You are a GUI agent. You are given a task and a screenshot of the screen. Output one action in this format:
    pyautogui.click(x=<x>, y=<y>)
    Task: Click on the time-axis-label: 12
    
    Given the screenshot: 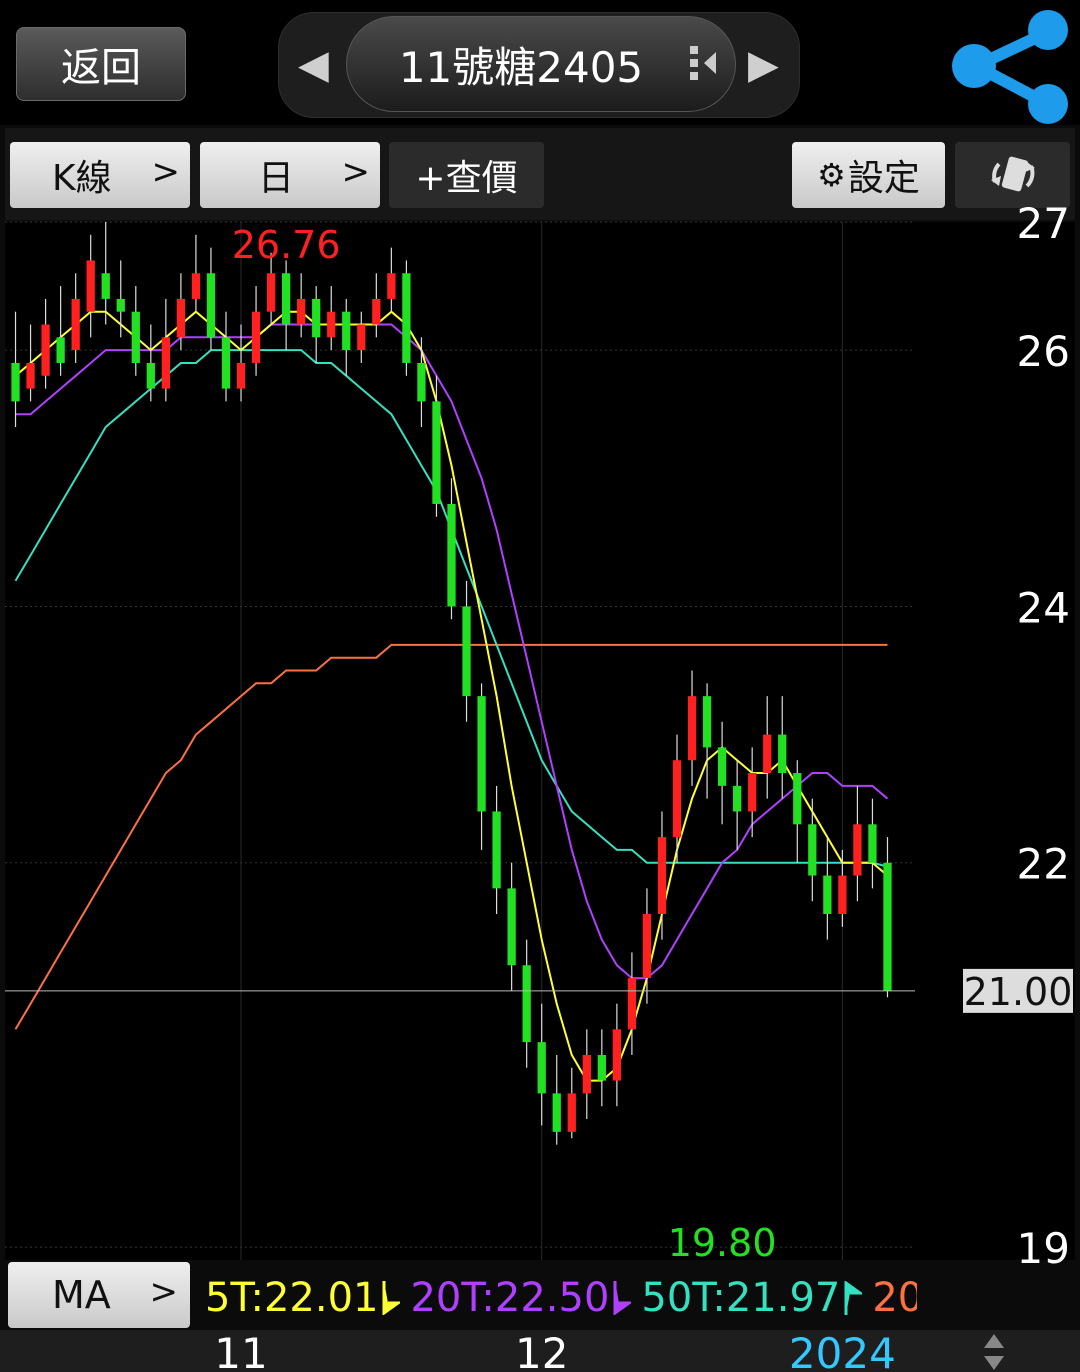 What is the action you would take?
    pyautogui.click(x=541, y=1351)
    